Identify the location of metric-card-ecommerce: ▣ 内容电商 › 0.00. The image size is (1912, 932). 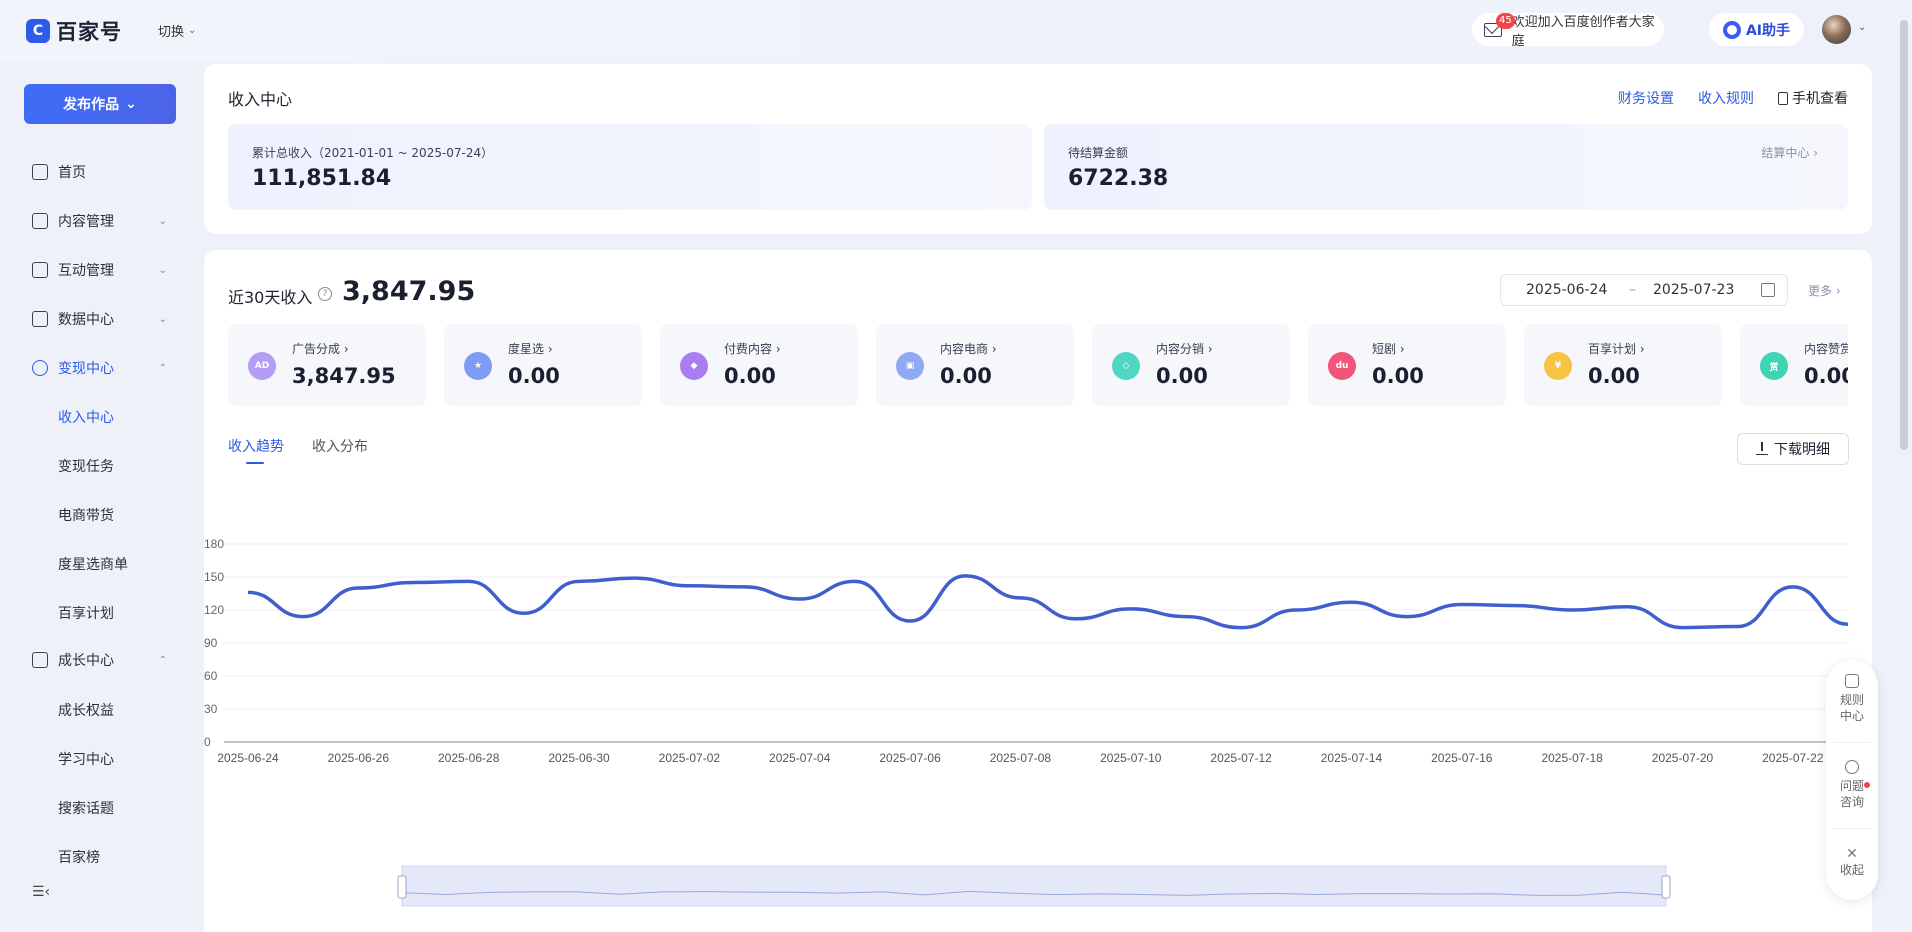
(975, 365).